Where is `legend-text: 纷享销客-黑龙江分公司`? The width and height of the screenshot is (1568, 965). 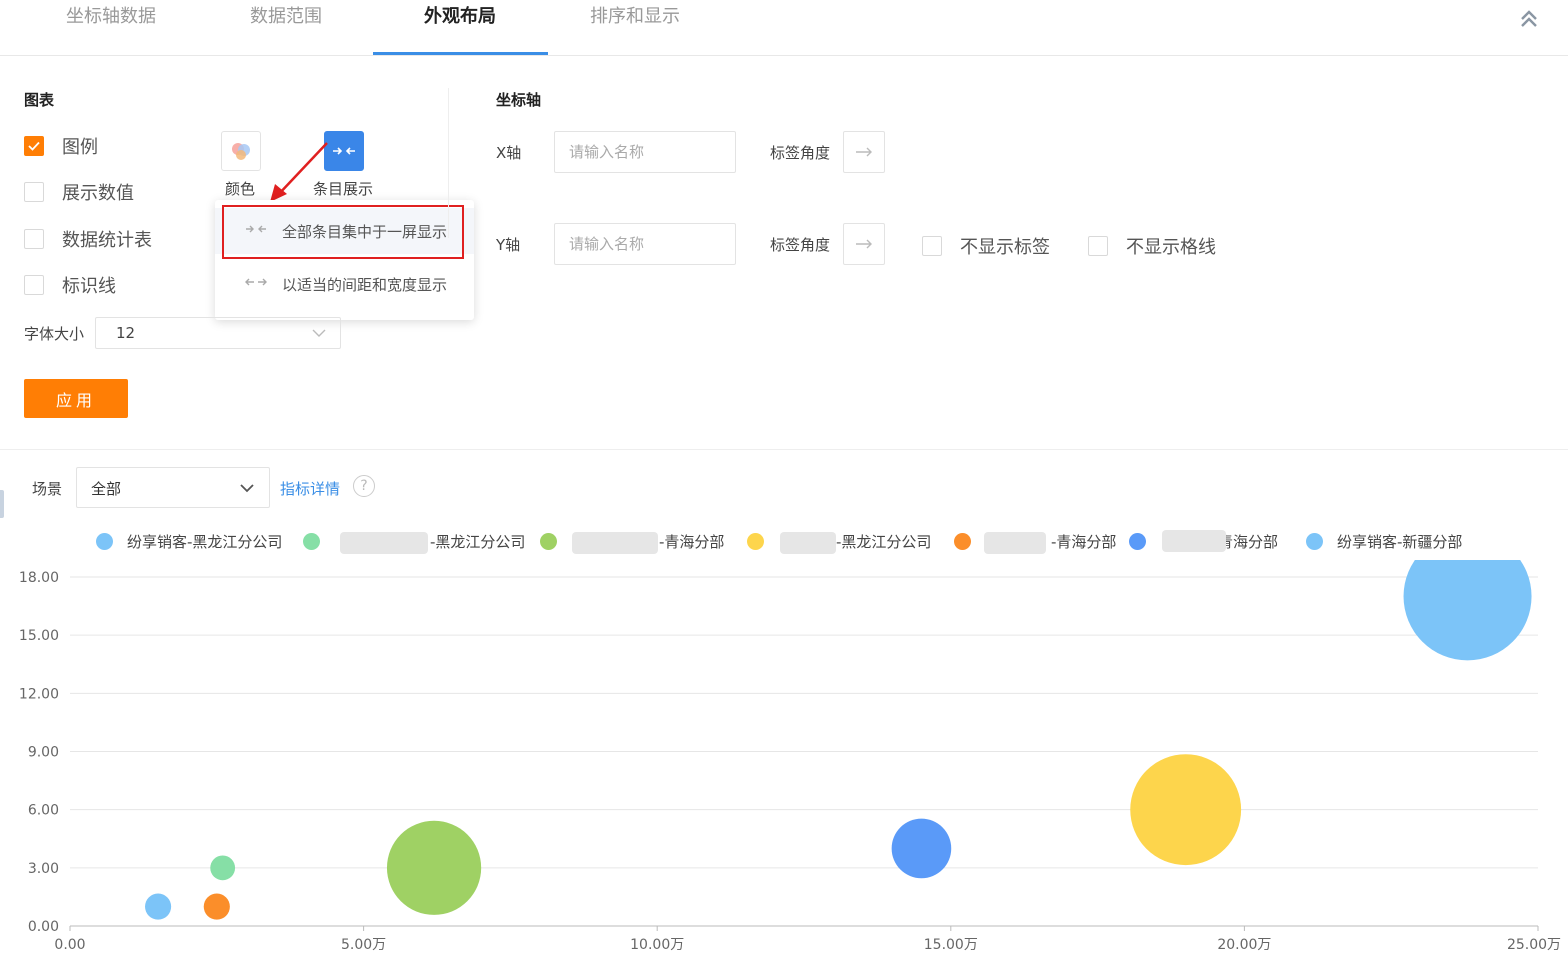
legend-text: 纷享销客-黑龙江分公司 is located at coordinates (205, 542).